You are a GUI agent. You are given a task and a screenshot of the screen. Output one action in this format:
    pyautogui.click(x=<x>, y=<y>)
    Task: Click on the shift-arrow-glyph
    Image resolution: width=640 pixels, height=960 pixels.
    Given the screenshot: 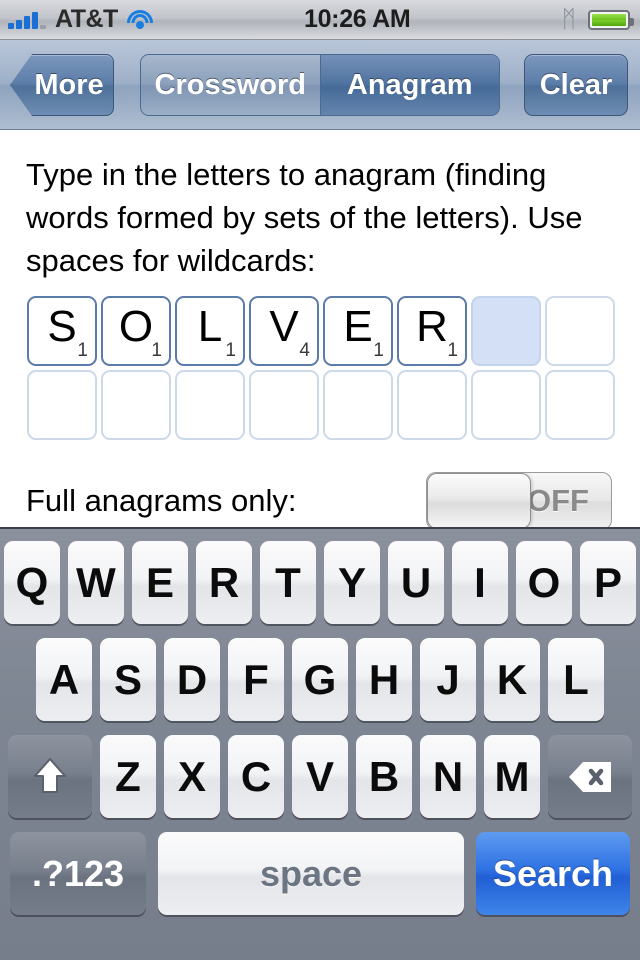 What is the action you would take?
    pyautogui.click(x=50, y=775)
    